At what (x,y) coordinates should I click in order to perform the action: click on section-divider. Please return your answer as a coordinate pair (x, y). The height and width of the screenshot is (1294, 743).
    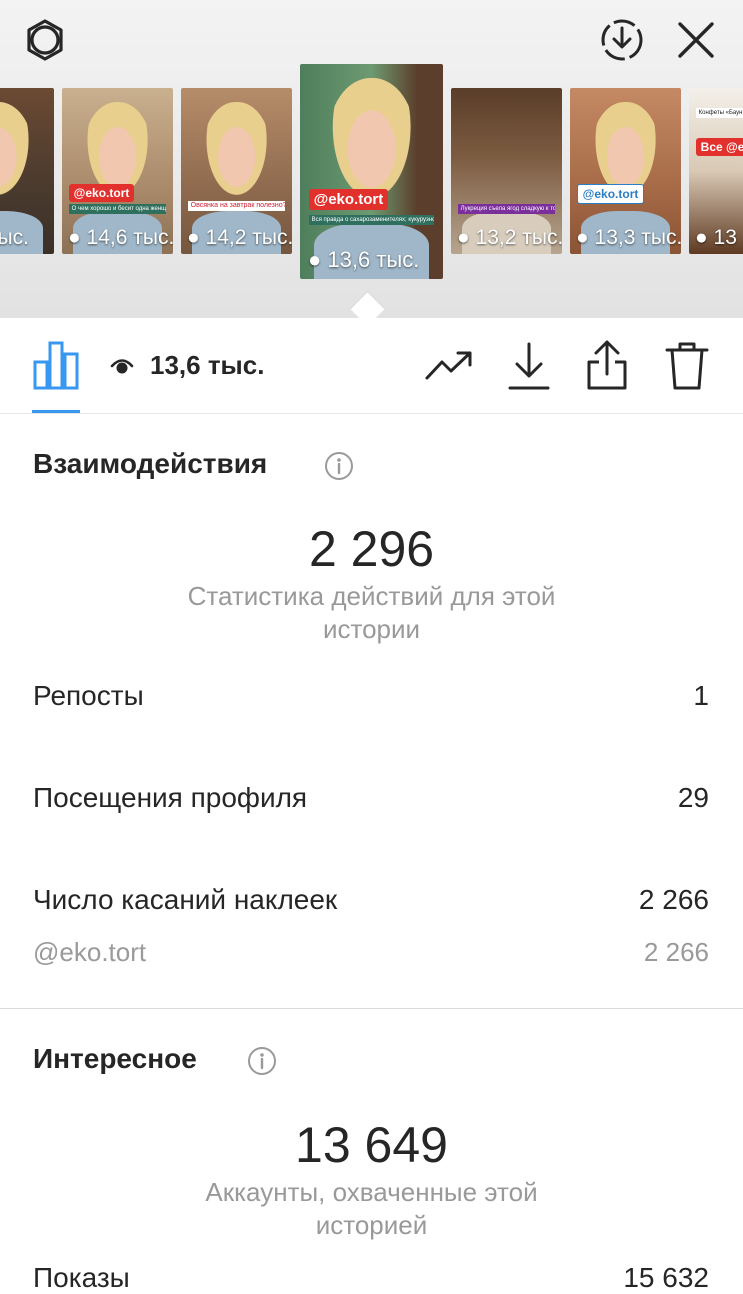
    Looking at the image, I should click on (371, 1008).